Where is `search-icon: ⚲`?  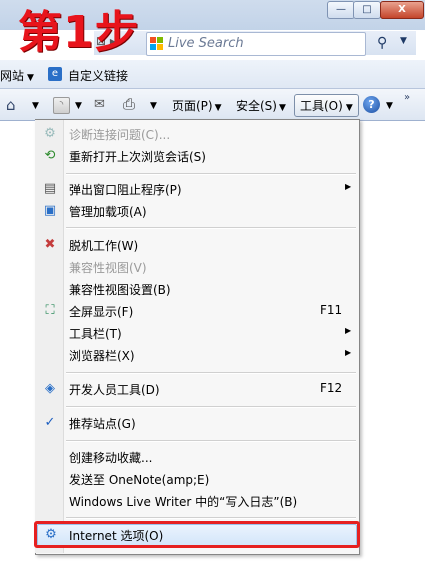 search-icon: ⚲ is located at coordinates (382, 43).